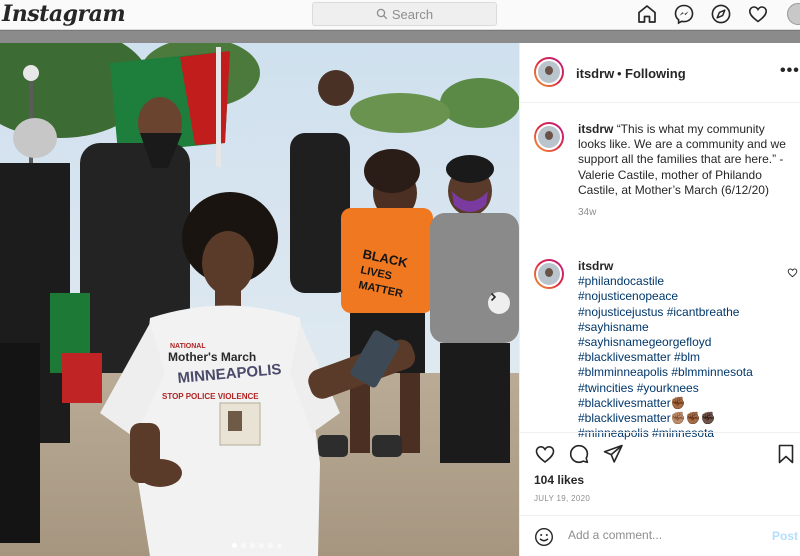 The image size is (800, 556). What do you see at coordinates (212, 357) in the screenshot?
I see `shirt-text-mothers-march: Mother's March` at bounding box center [212, 357].